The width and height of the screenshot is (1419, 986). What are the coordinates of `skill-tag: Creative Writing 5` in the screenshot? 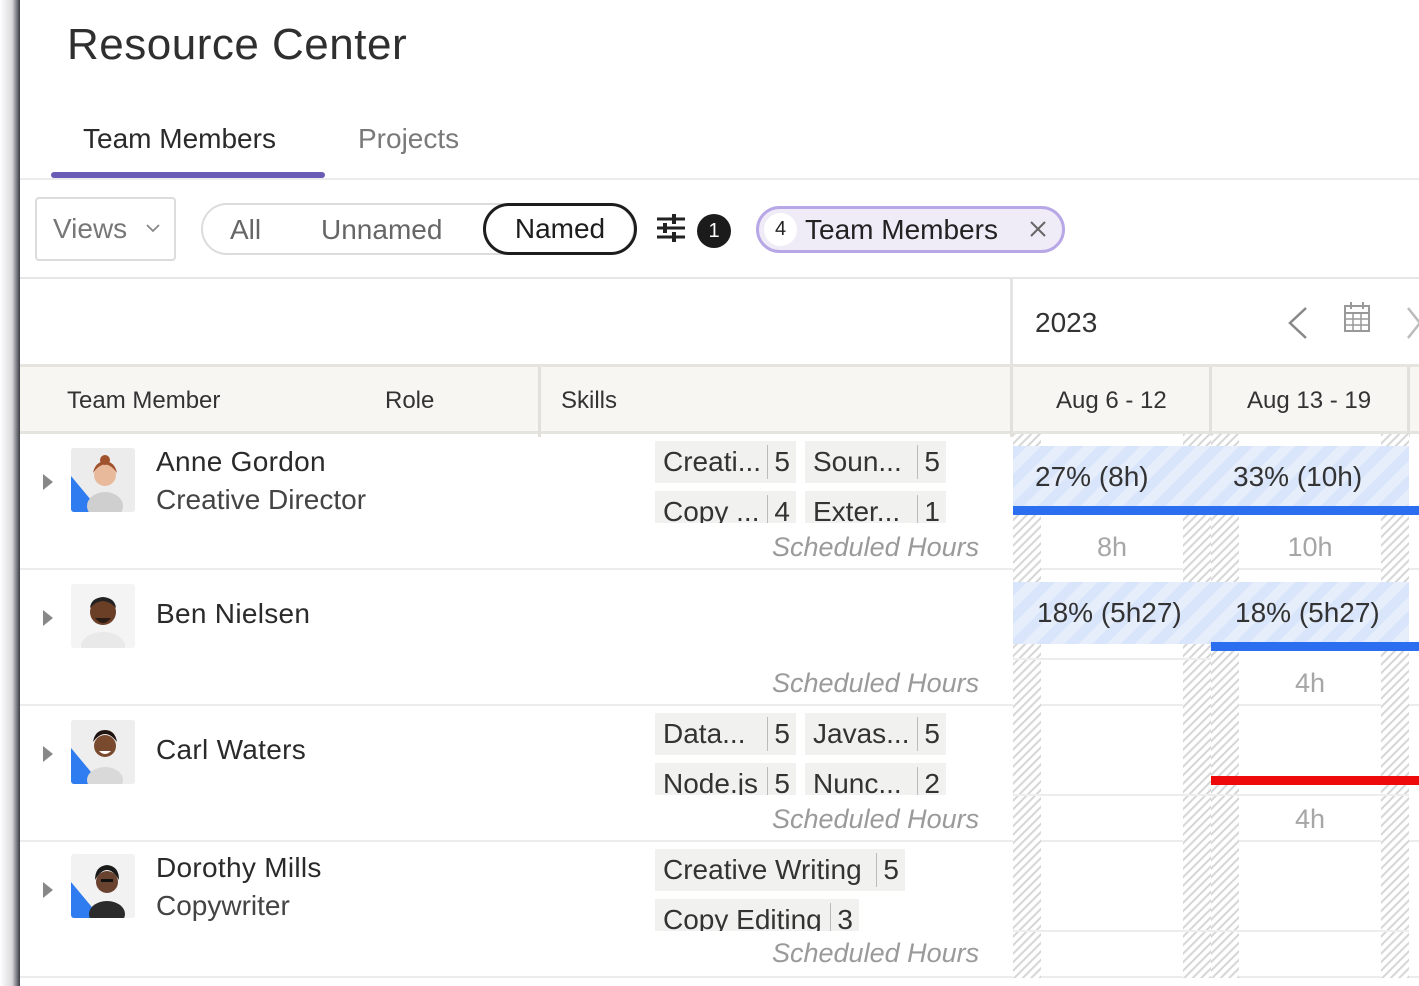 It's located at (780, 870).